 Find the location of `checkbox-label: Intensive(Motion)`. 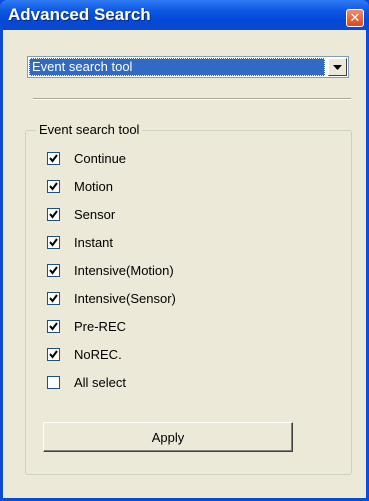

checkbox-label: Intensive(Motion) is located at coordinates (124, 270).